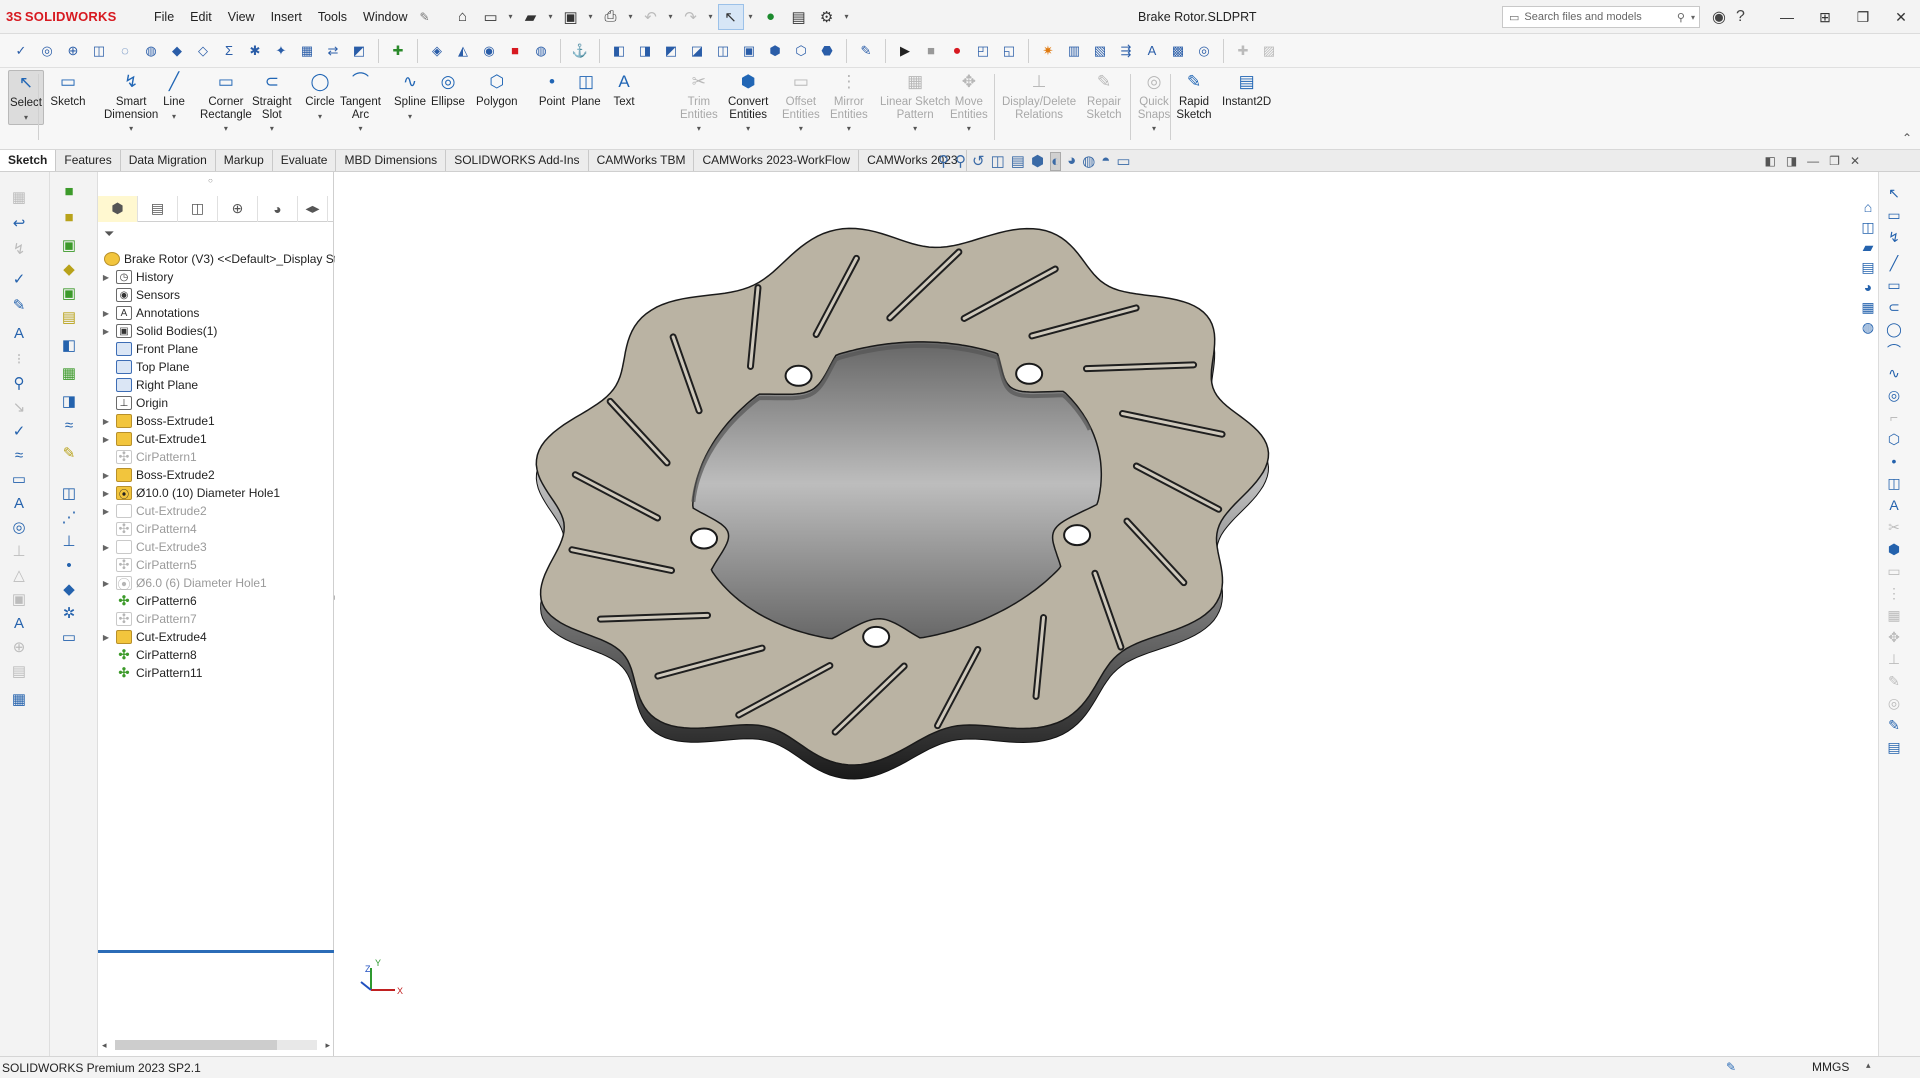  Describe the element at coordinates (801, 103) in the screenshot. I see `command-offset-entities: ▭ Offset Entities ▾` at that location.